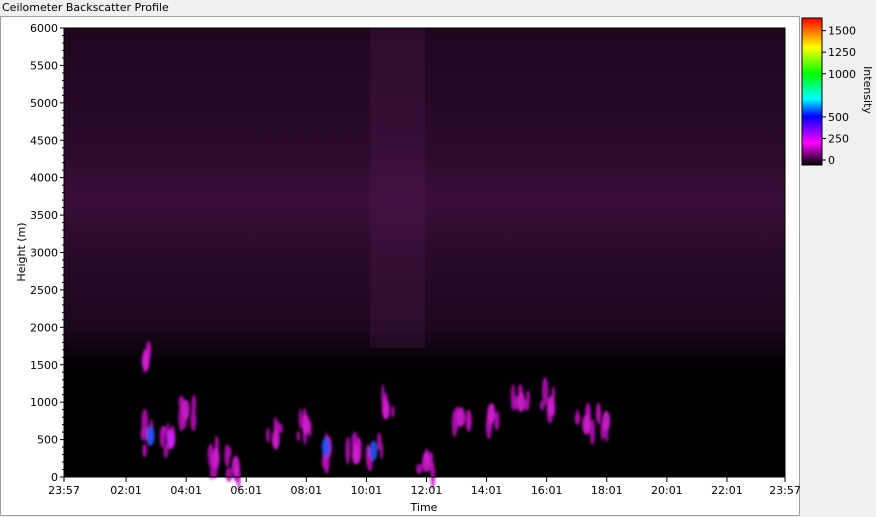 The width and height of the screenshot is (876, 517). Describe the element at coordinates (839, 96) in the screenshot. I see `colorbar-ticks: 0 250 500 1000 1250 1500` at that location.